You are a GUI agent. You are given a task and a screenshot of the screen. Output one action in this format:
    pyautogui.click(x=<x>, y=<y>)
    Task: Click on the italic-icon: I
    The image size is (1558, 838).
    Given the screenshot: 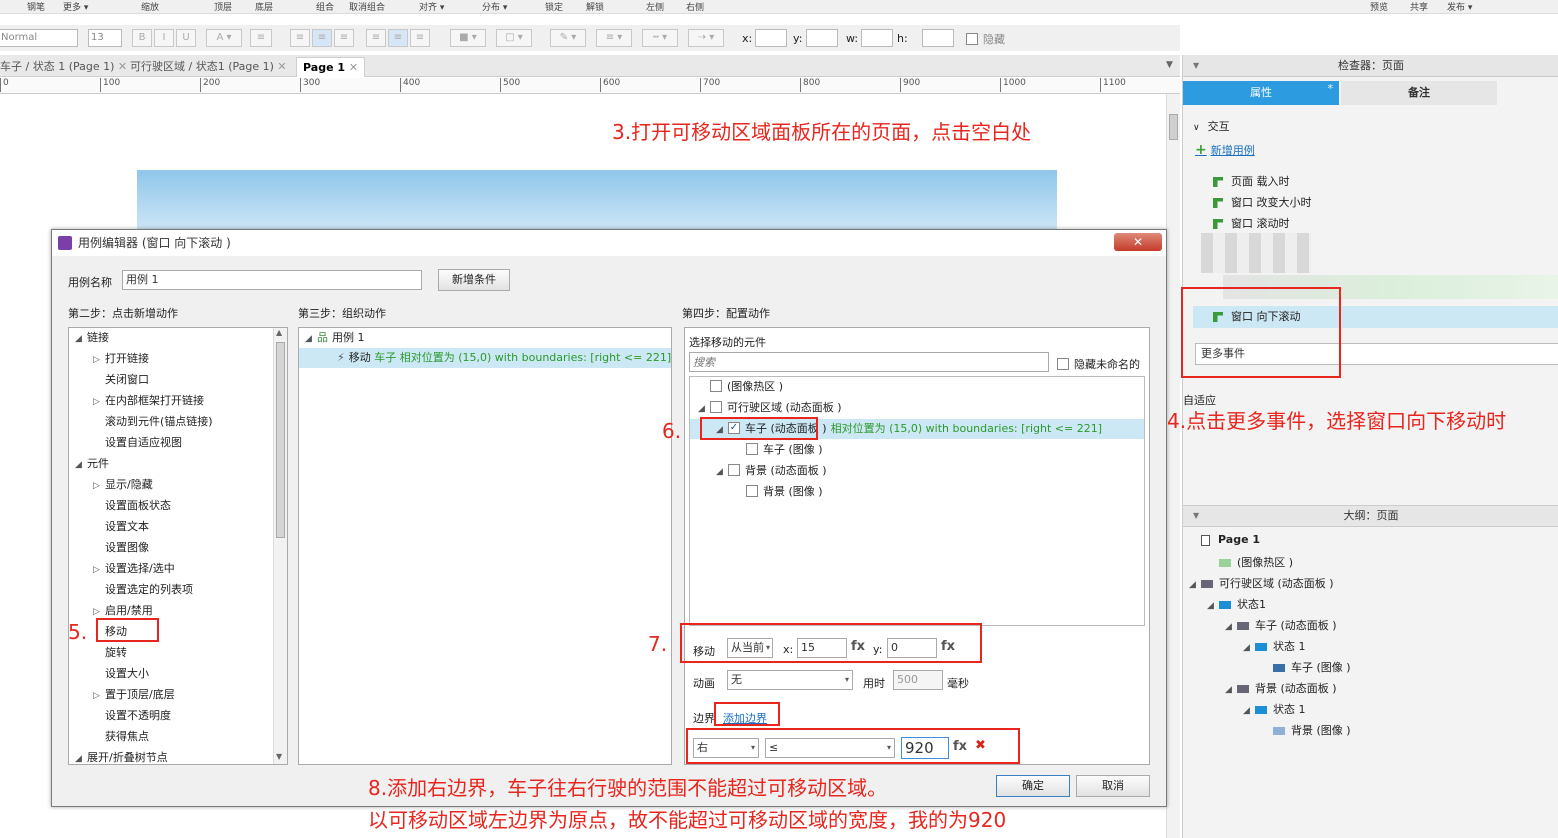 What is the action you would take?
    pyautogui.click(x=164, y=38)
    